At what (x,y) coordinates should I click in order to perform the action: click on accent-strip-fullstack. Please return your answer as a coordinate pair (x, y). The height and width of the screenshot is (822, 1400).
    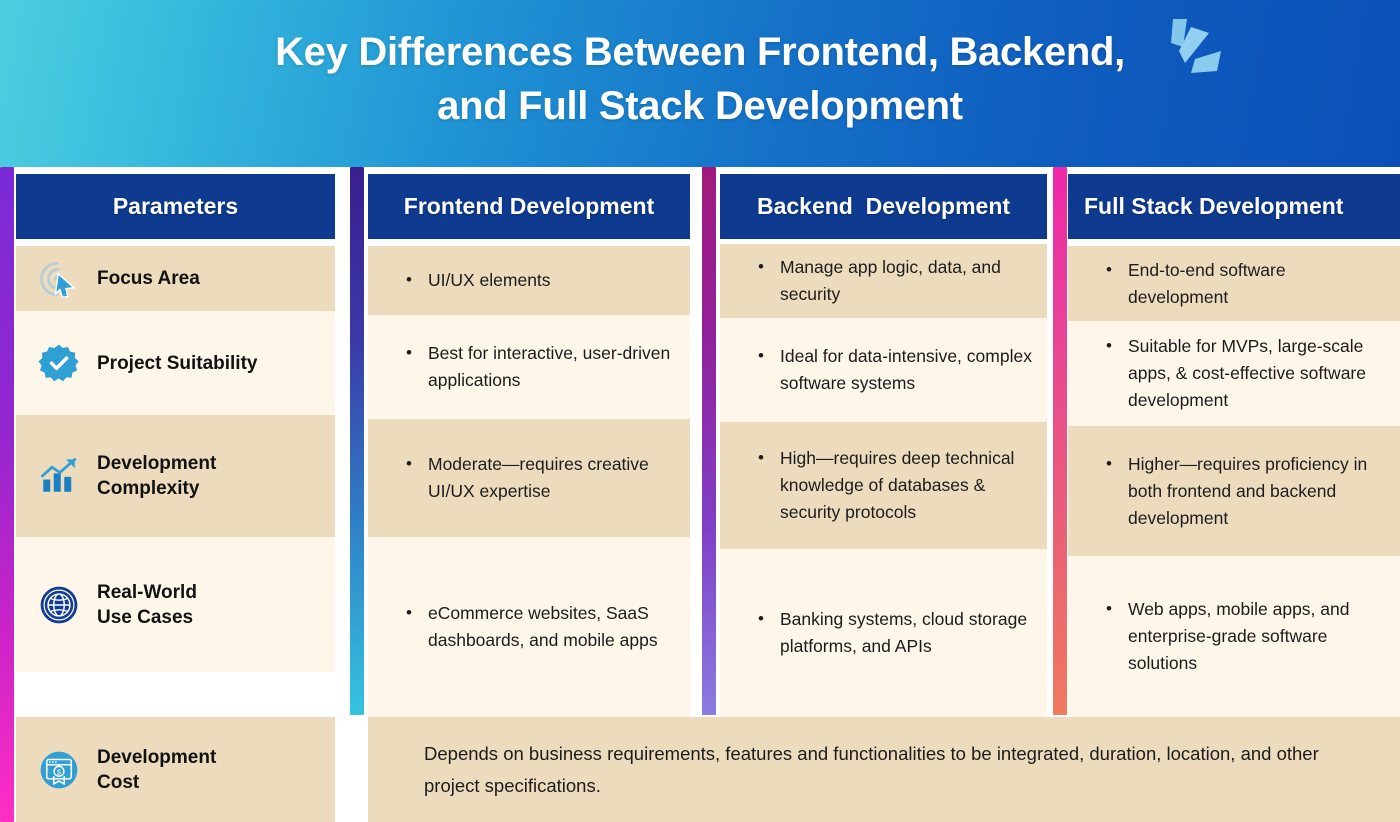
    Looking at the image, I should click on (1060, 441).